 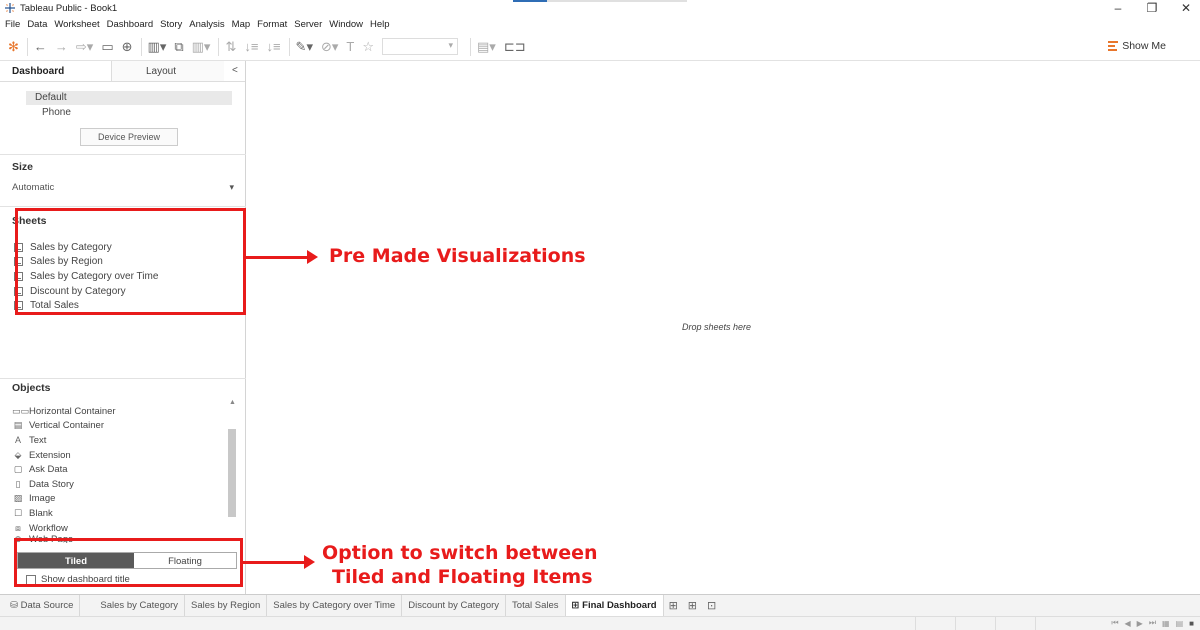 What do you see at coordinates (69, 8) in the screenshot?
I see `window-title: Tableau Public - Book1` at bounding box center [69, 8].